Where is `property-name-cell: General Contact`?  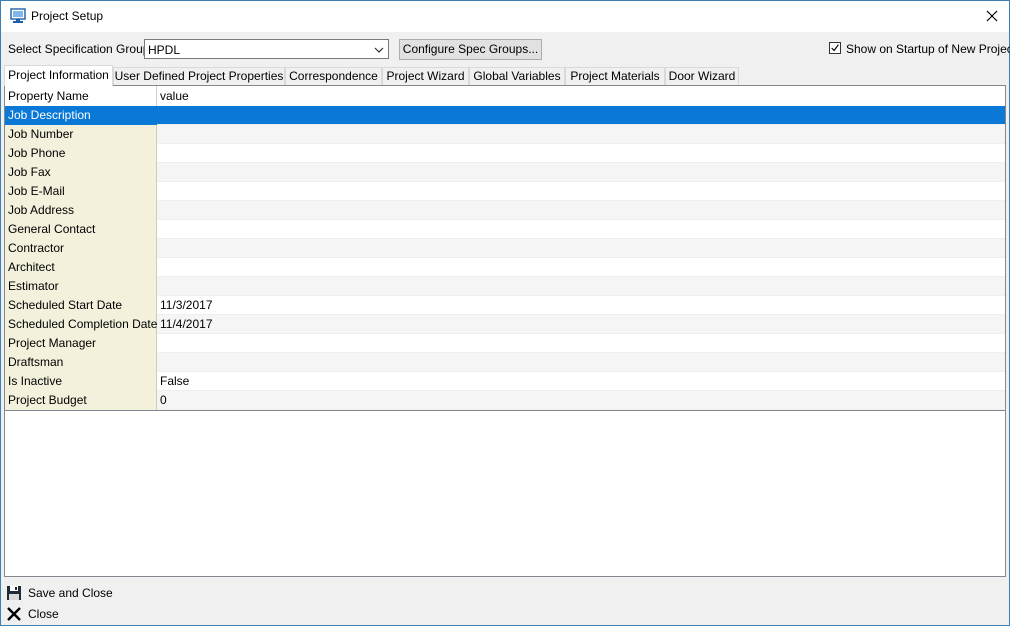 property-name-cell: General Contact is located at coordinates (81, 229).